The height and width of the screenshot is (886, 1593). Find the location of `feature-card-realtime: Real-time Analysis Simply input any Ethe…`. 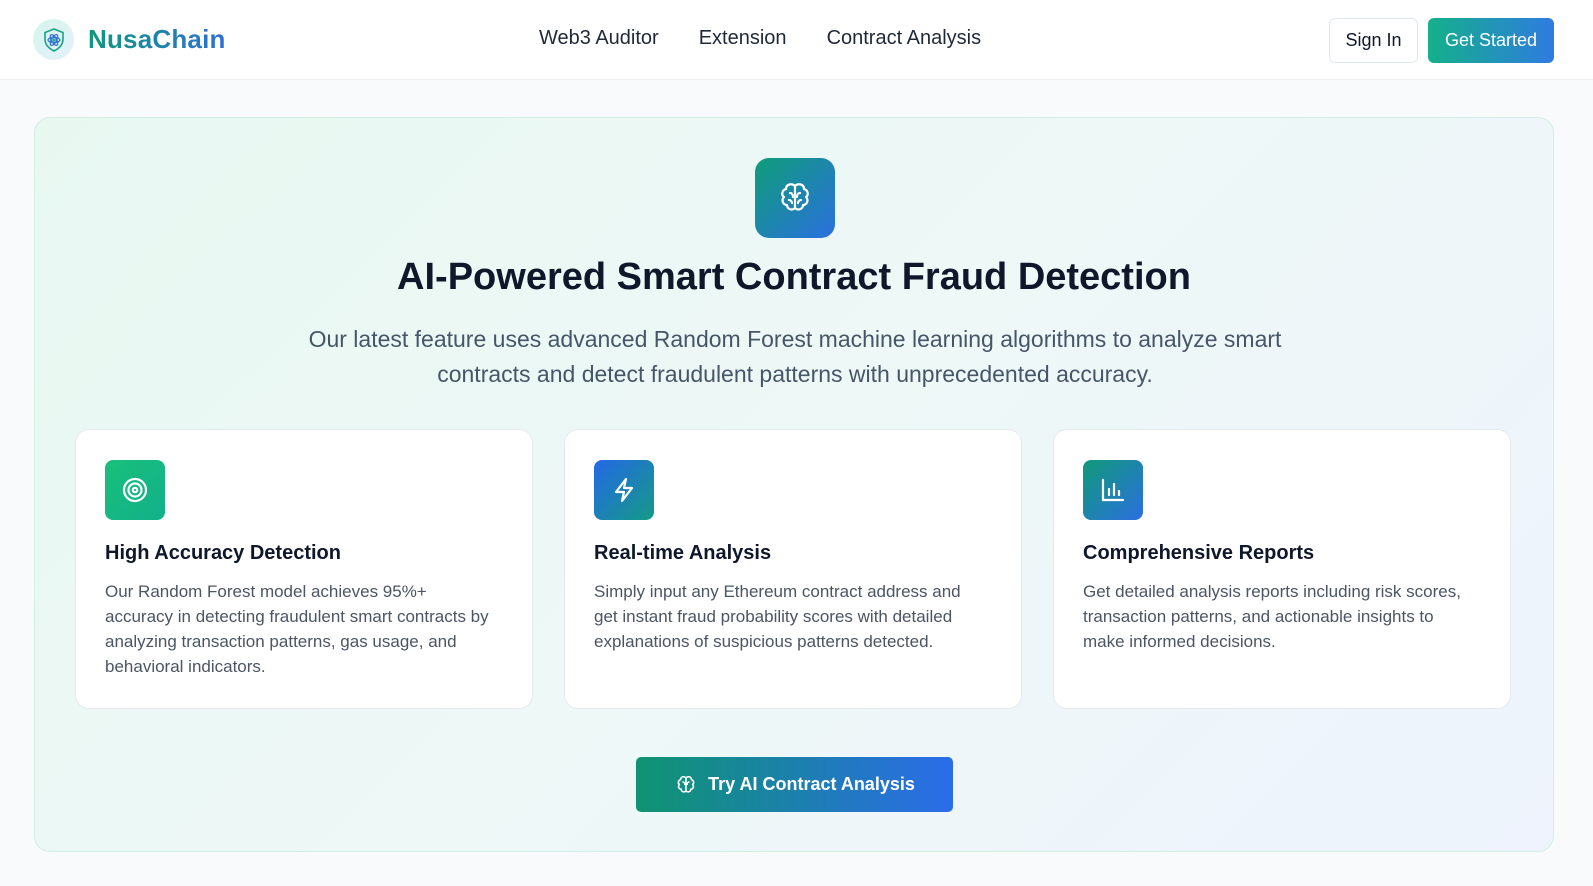

feature-card-realtime: Real-time Analysis Simply input any Ethe… is located at coordinates (793, 569).